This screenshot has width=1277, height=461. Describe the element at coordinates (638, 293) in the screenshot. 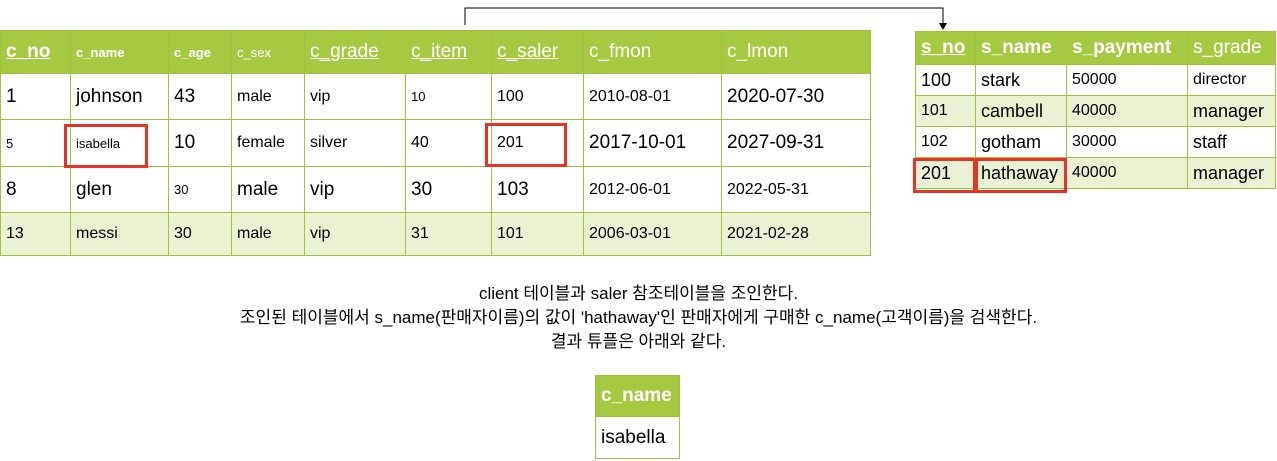

I see `description-line: client 테이블과 saler 참조테이블을 조인한다.` at that location.